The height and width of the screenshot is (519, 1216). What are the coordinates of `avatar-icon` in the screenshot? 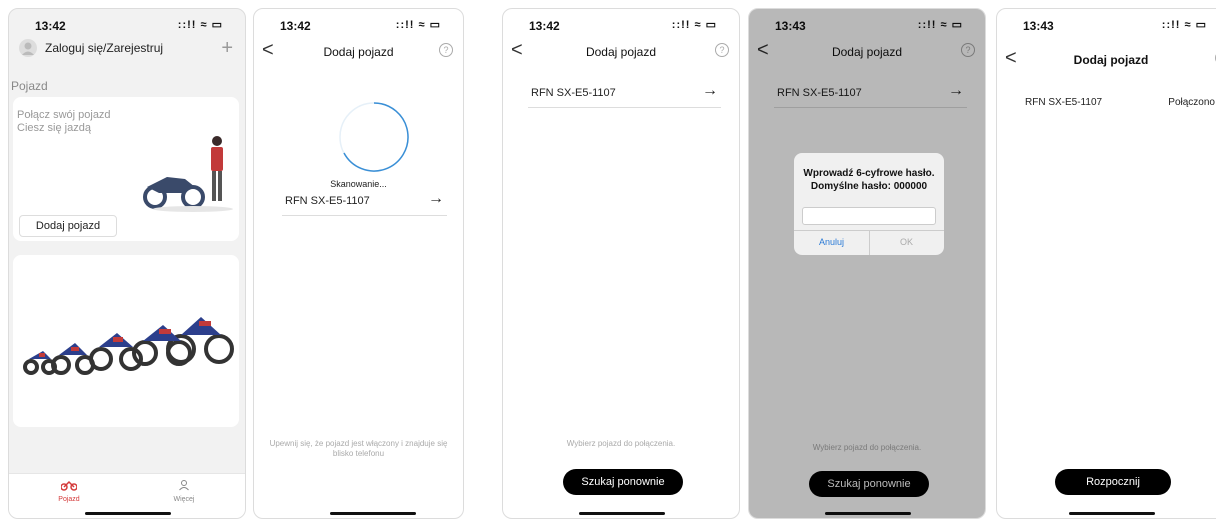 It's located at (28, 48).